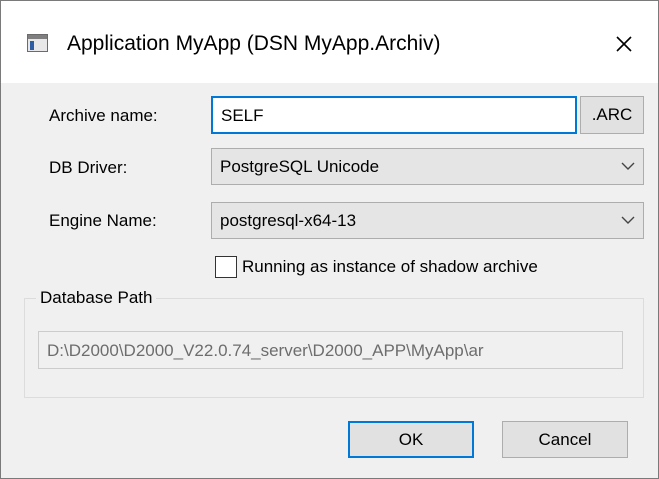 The height and width of the screenshot is (479, 659). Describe the element at coordinates (427, 166) in the screenshot. I see `db-driver-select: PostgreSQL Unicode` at that location.